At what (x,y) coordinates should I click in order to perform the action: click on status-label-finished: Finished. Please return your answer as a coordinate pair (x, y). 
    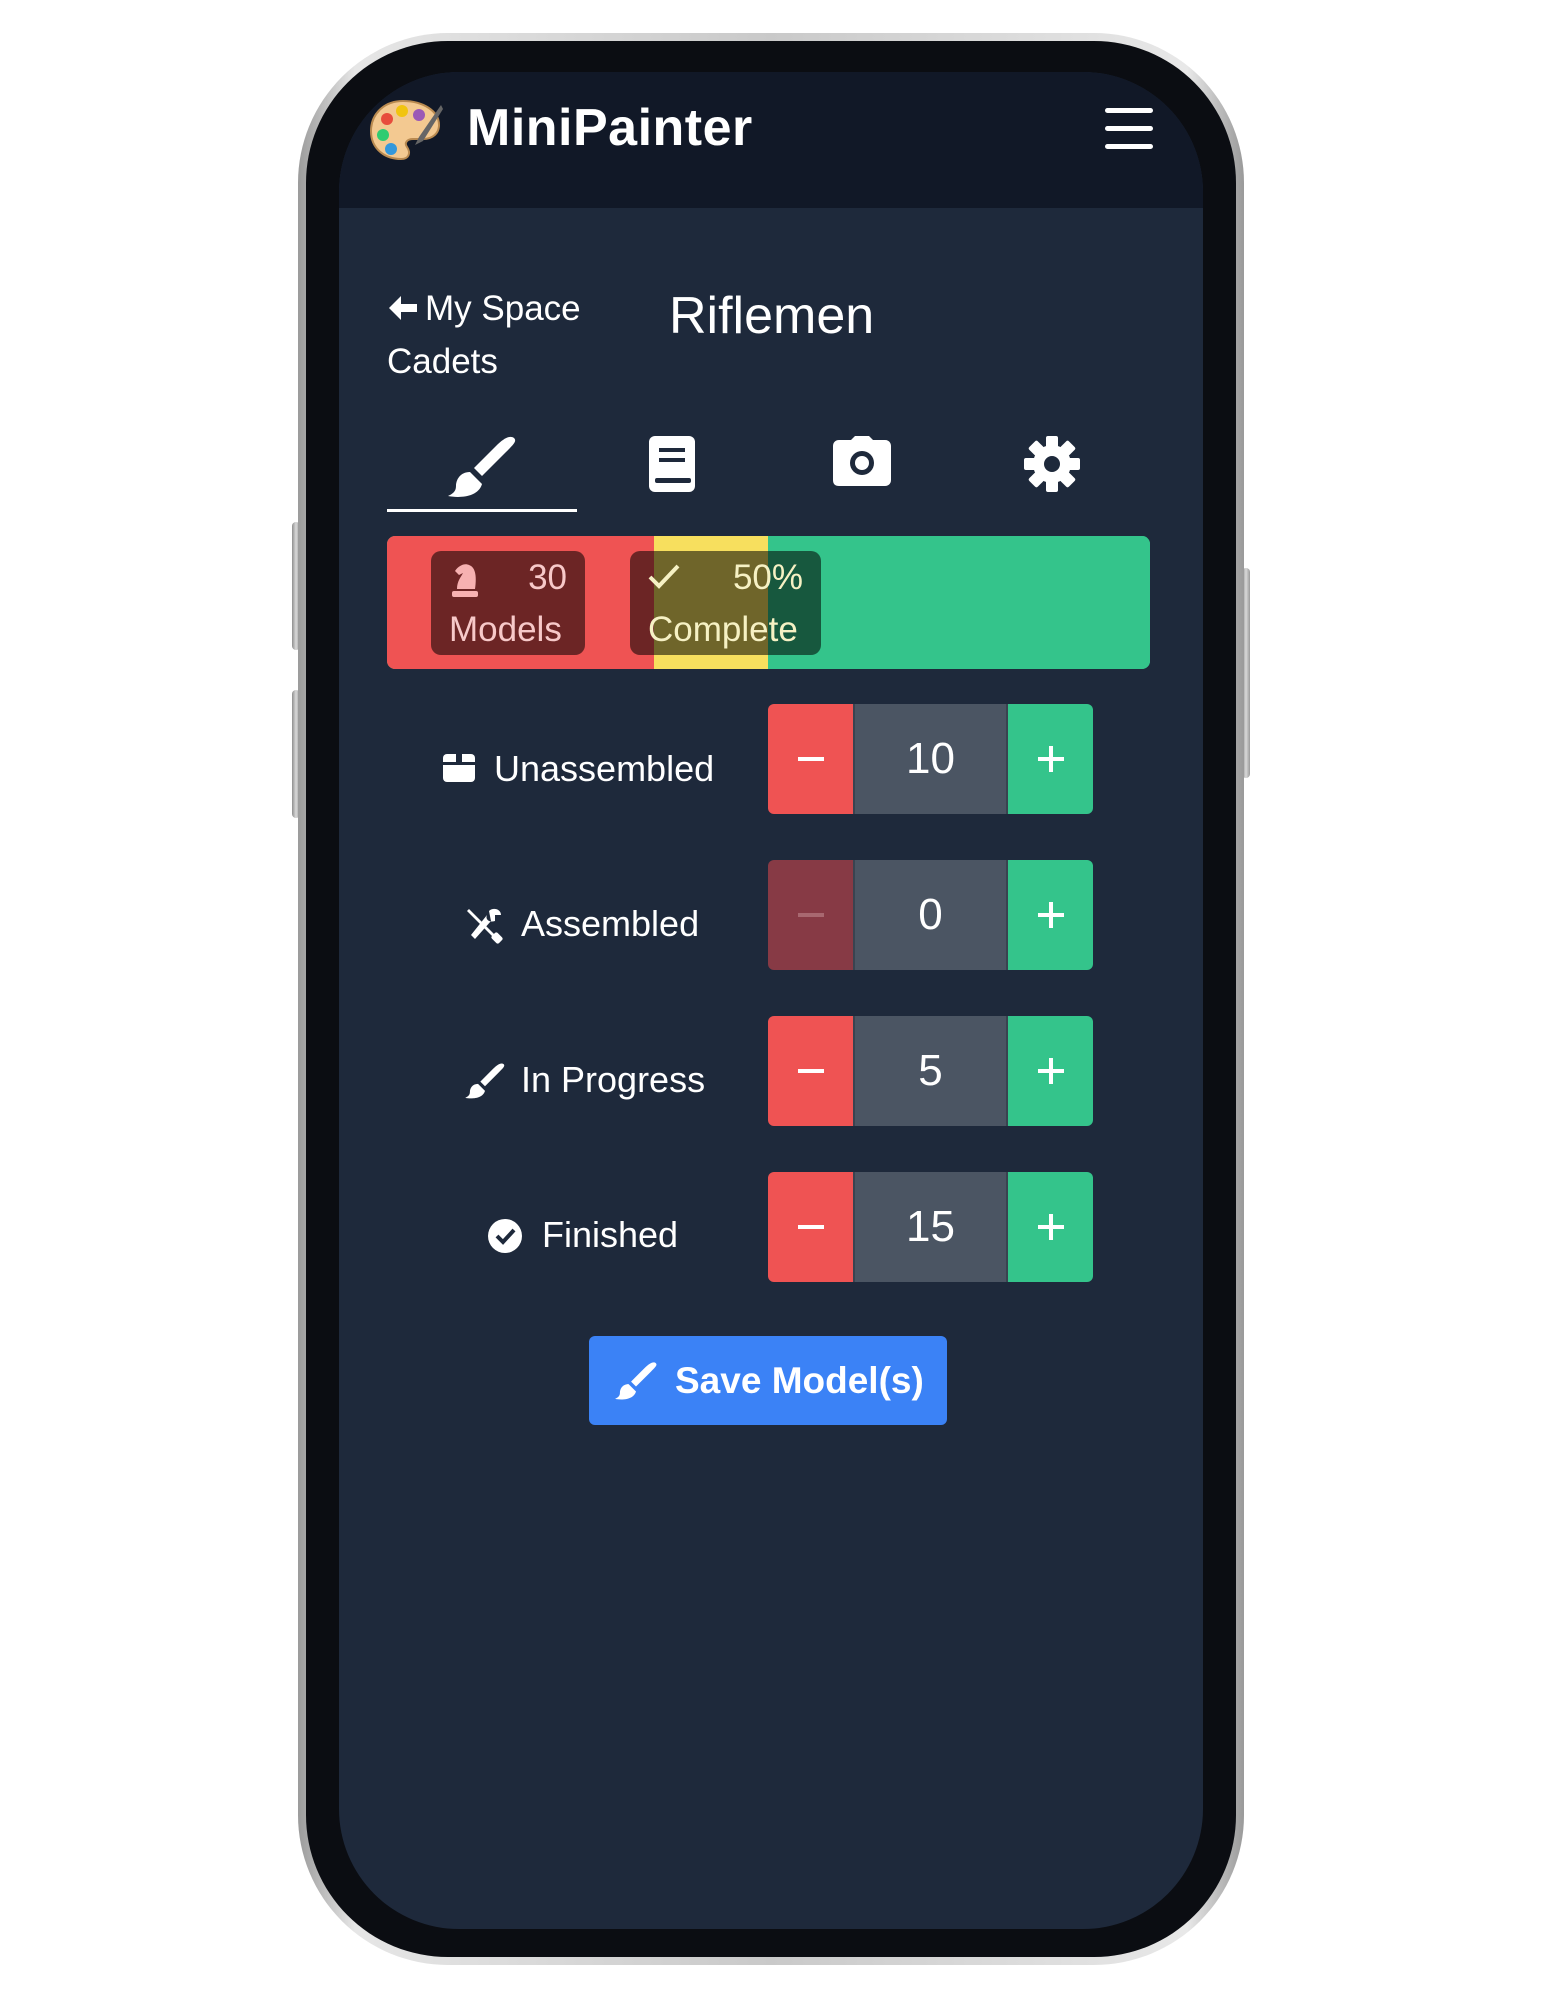
    Looking at the image, I should click on (607, 1235).